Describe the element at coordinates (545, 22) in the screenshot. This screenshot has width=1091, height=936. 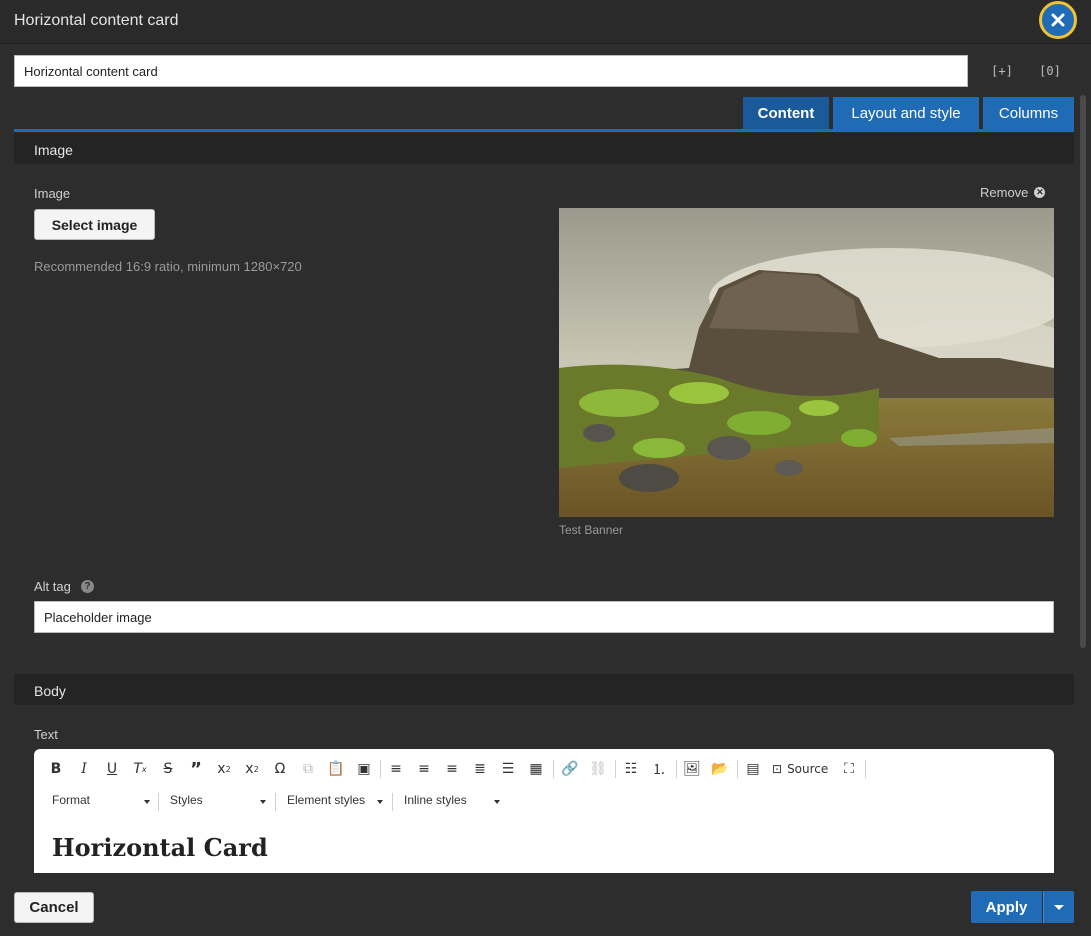
I see `dialog-titlebar: Horizontal content card` at that location.